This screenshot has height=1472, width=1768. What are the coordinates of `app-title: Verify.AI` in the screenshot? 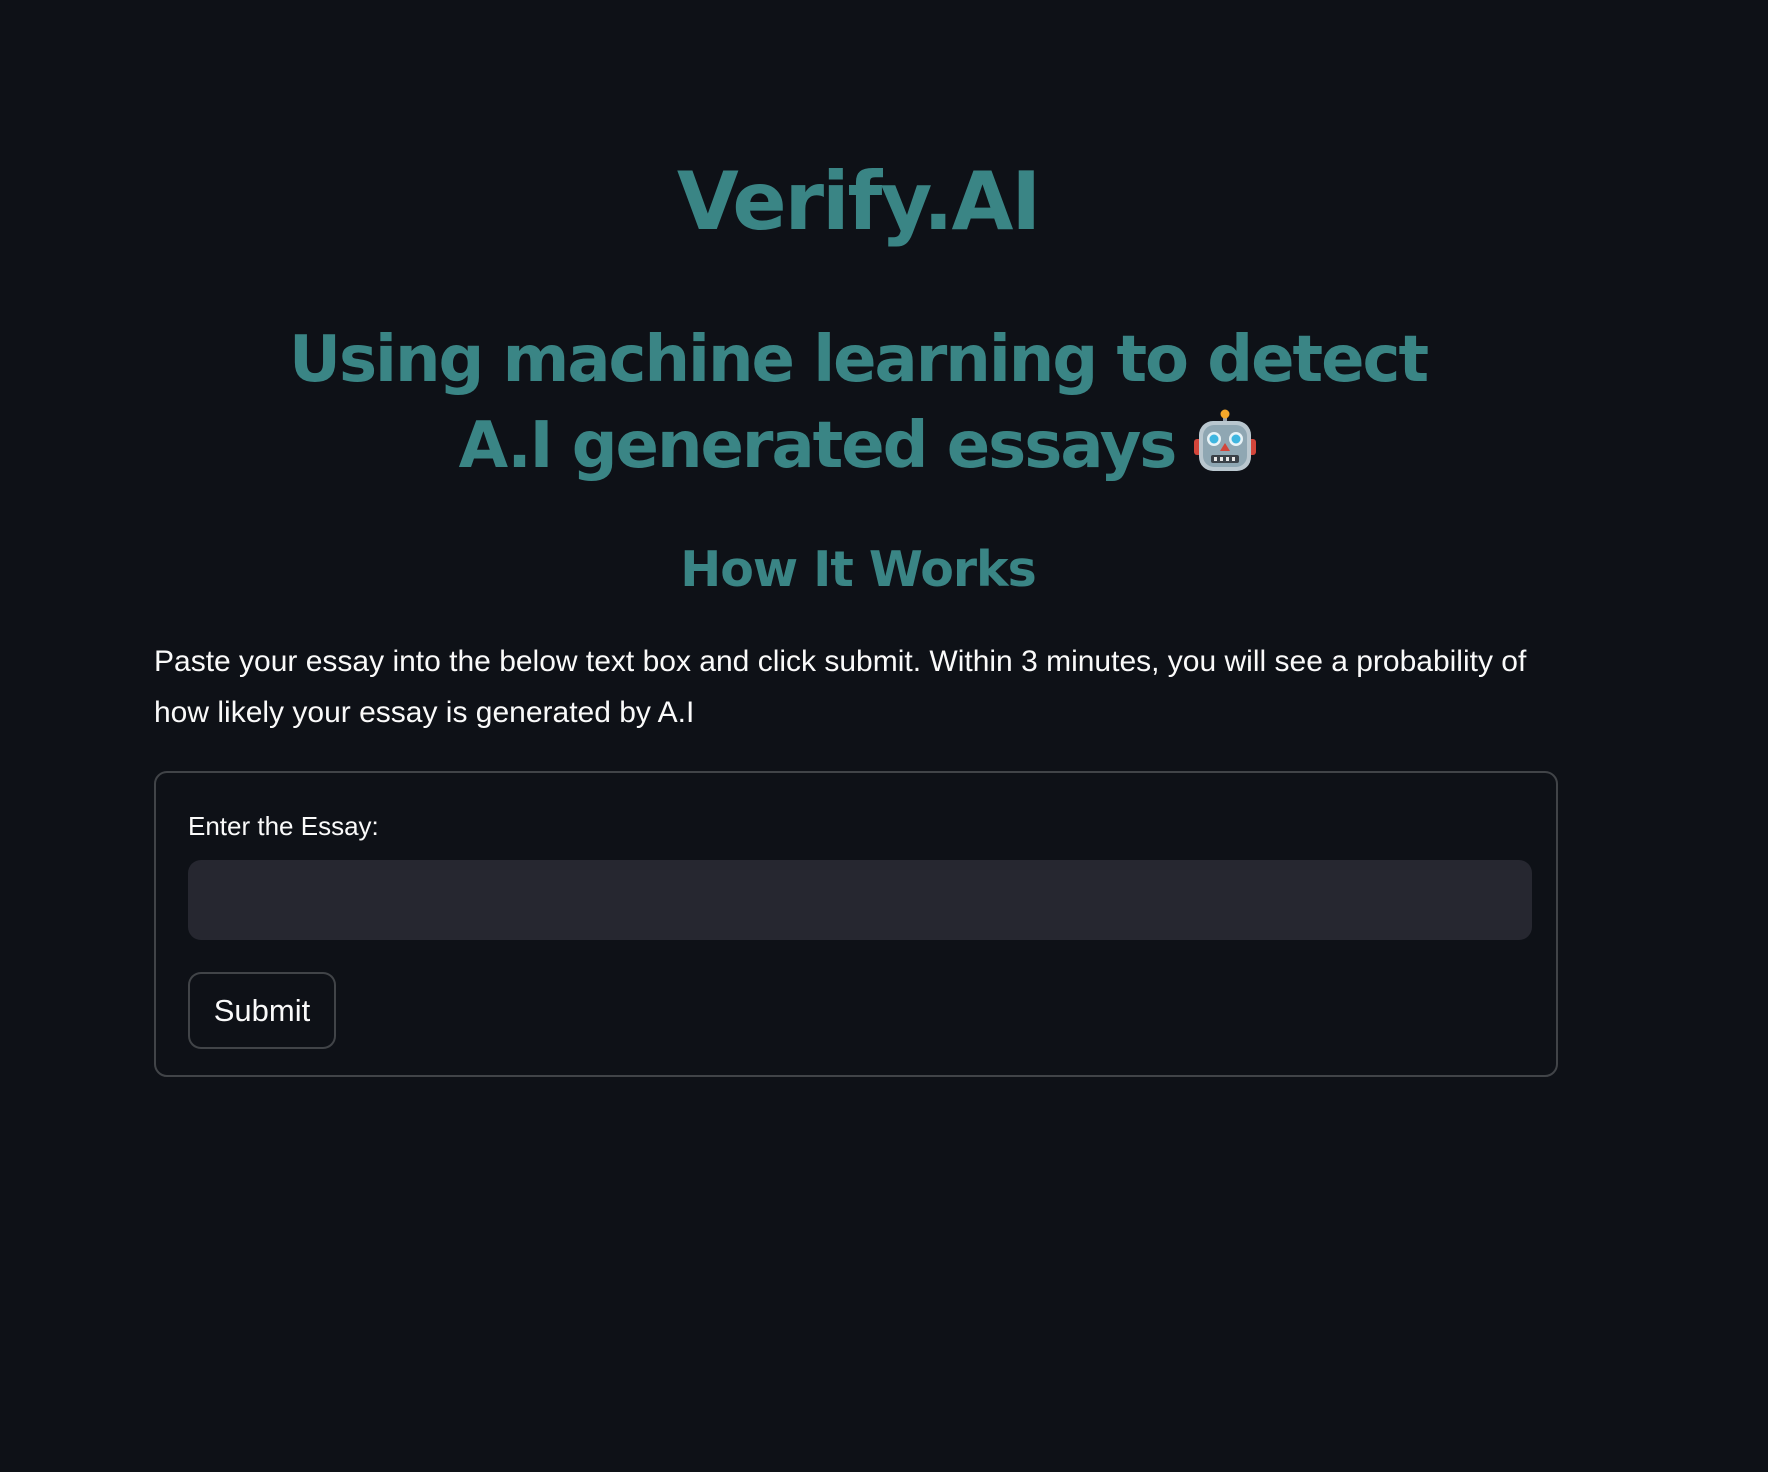 It's located at (858, 201).